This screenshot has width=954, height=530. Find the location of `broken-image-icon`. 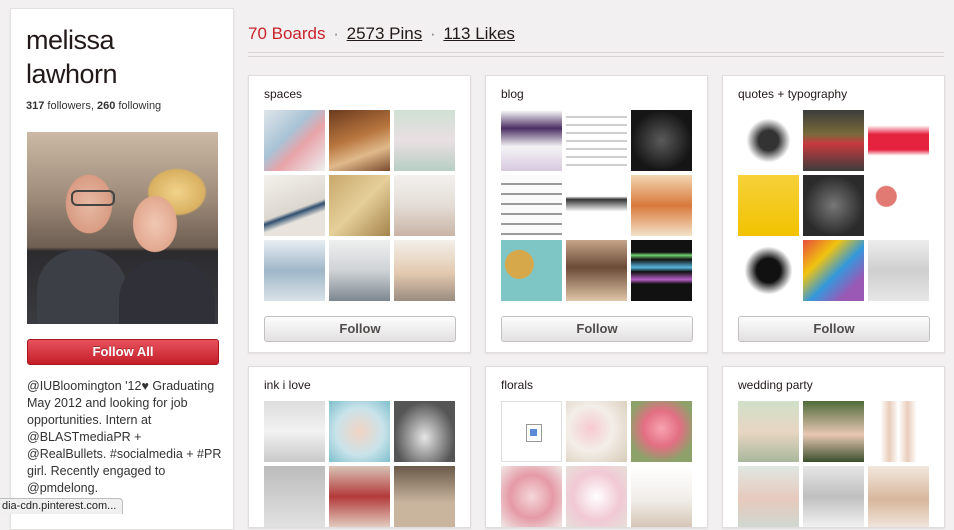

broken-image-icon is located at coordinates (534, 433).